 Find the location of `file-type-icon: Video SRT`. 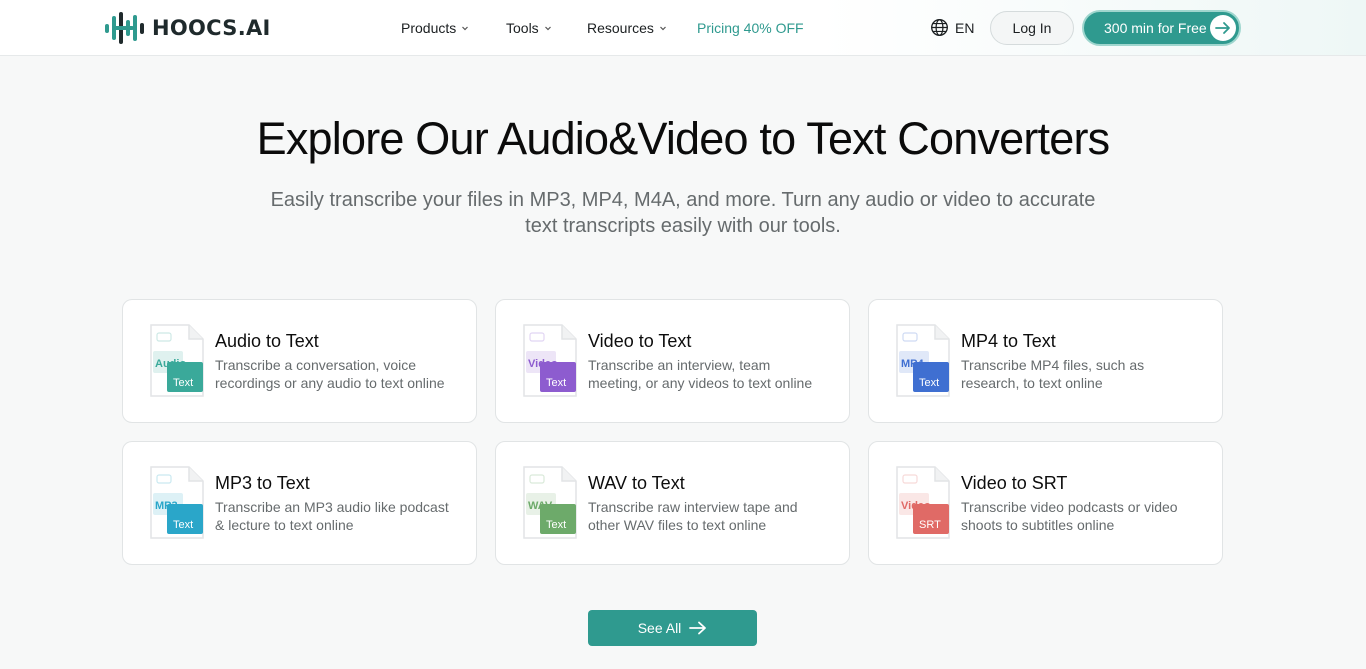

file-type-icon: Video SRT is located at coordinates (923, 502).